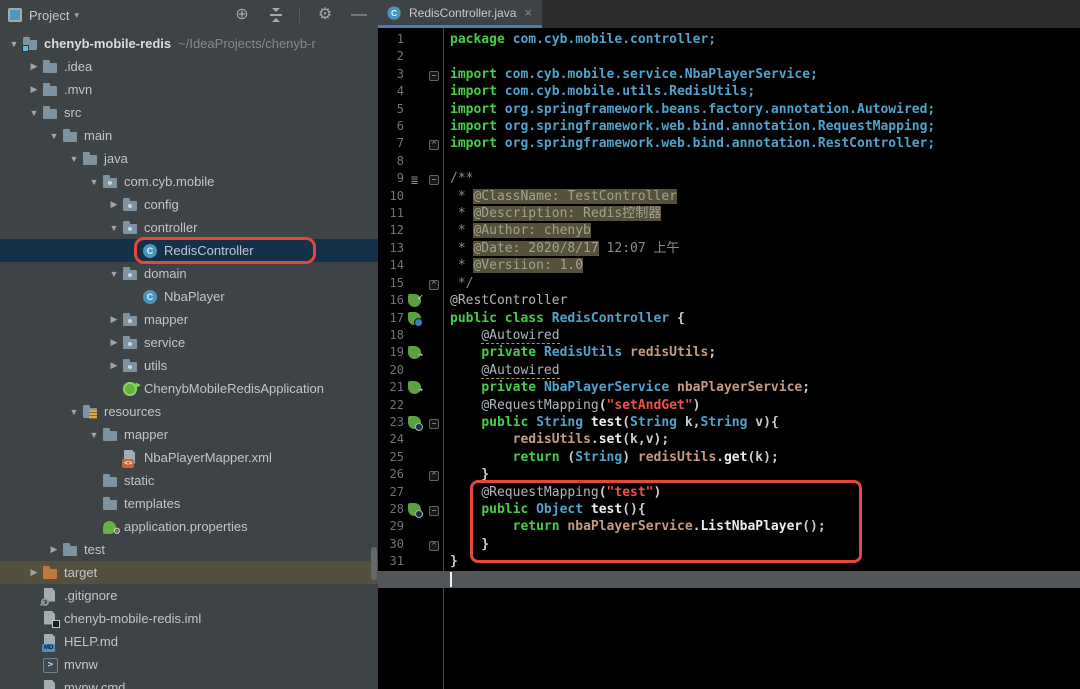 The image size is (1080, 689). What do you see at coordinates (729, 248) in the screenshot?
I see `code-line: 13 * @Date: 2020/8/17 12:07 上午` at bounding box center [729, 248].